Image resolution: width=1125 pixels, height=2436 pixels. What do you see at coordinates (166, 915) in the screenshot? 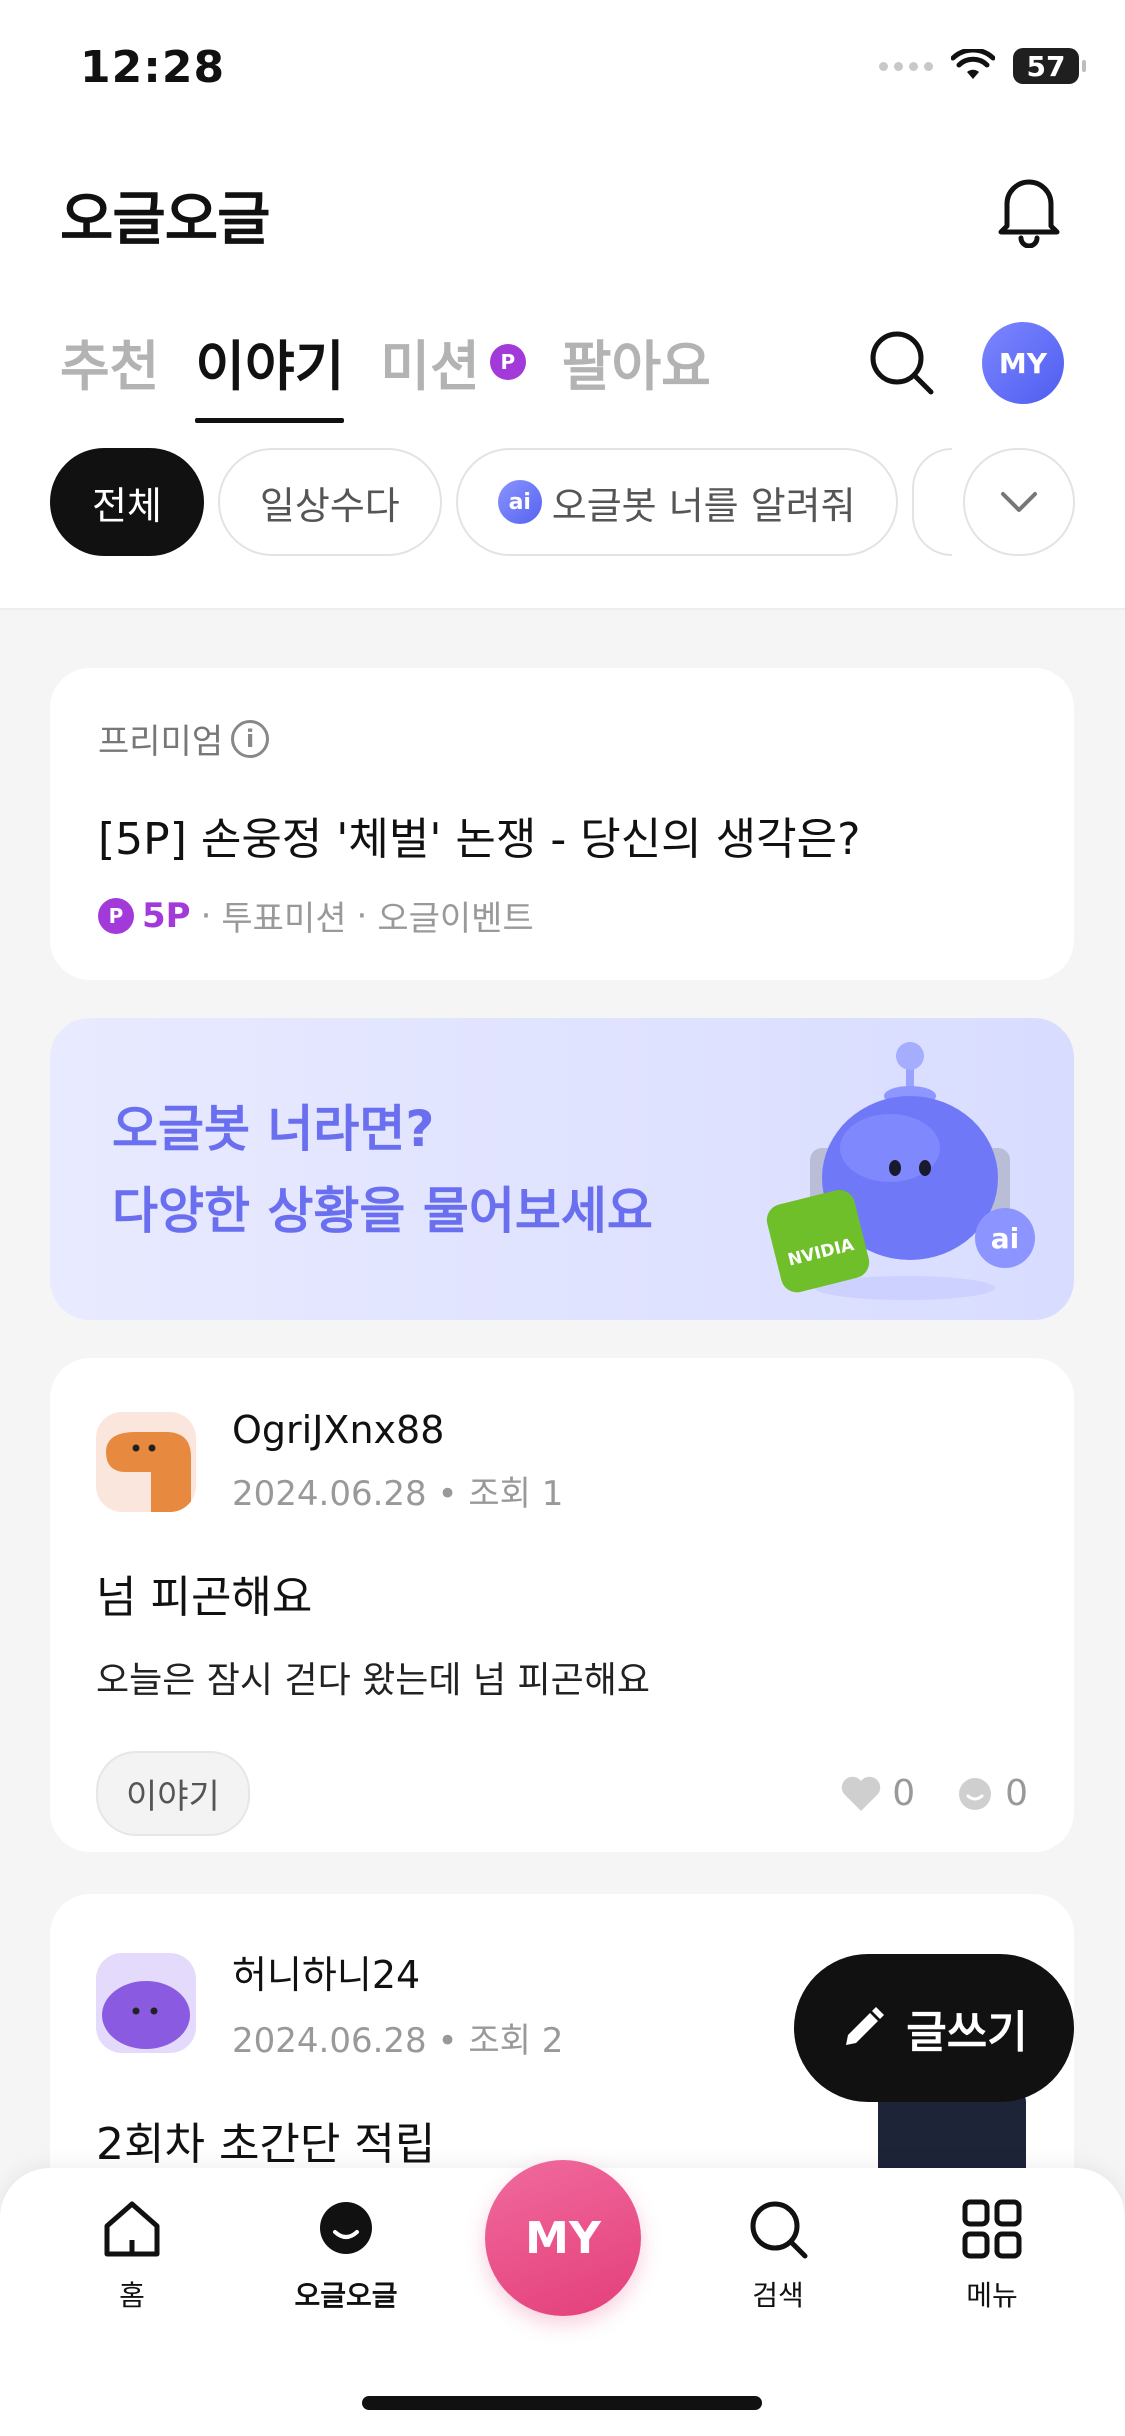
I see `premium-points-value: 5P` at bounding box center [166, 915].